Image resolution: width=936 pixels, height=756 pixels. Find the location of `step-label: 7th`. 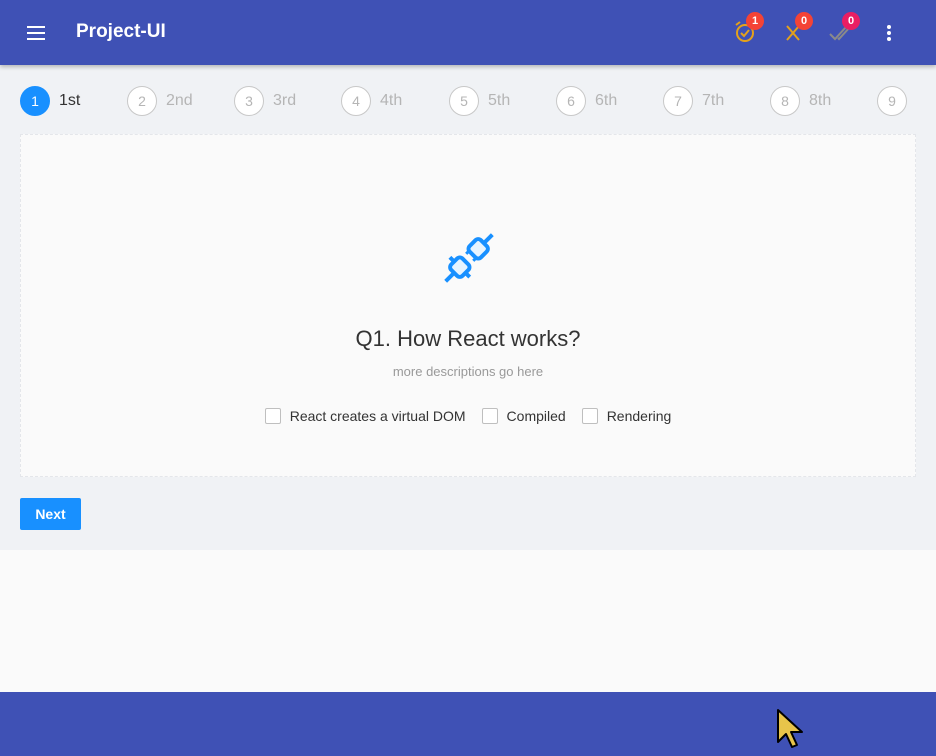

step-label: 7th is located at coordinates (713, 100).